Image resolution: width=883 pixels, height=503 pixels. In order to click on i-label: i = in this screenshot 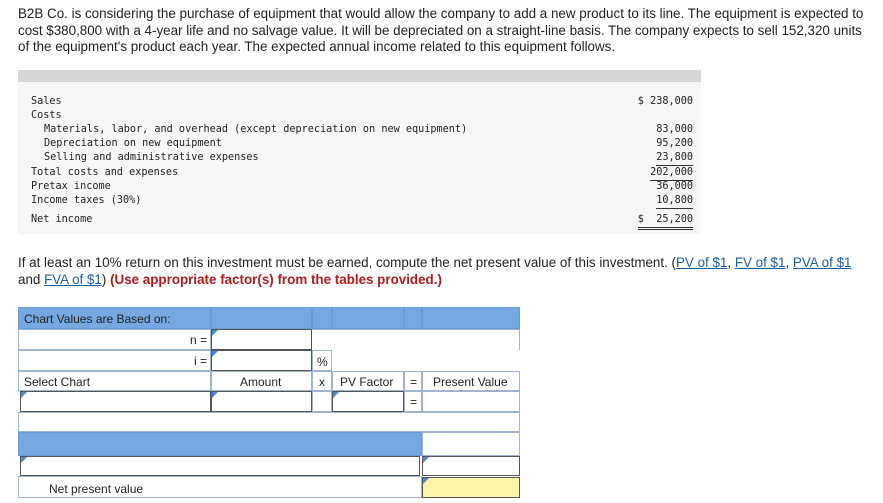, I will do `click(200, 361)`.